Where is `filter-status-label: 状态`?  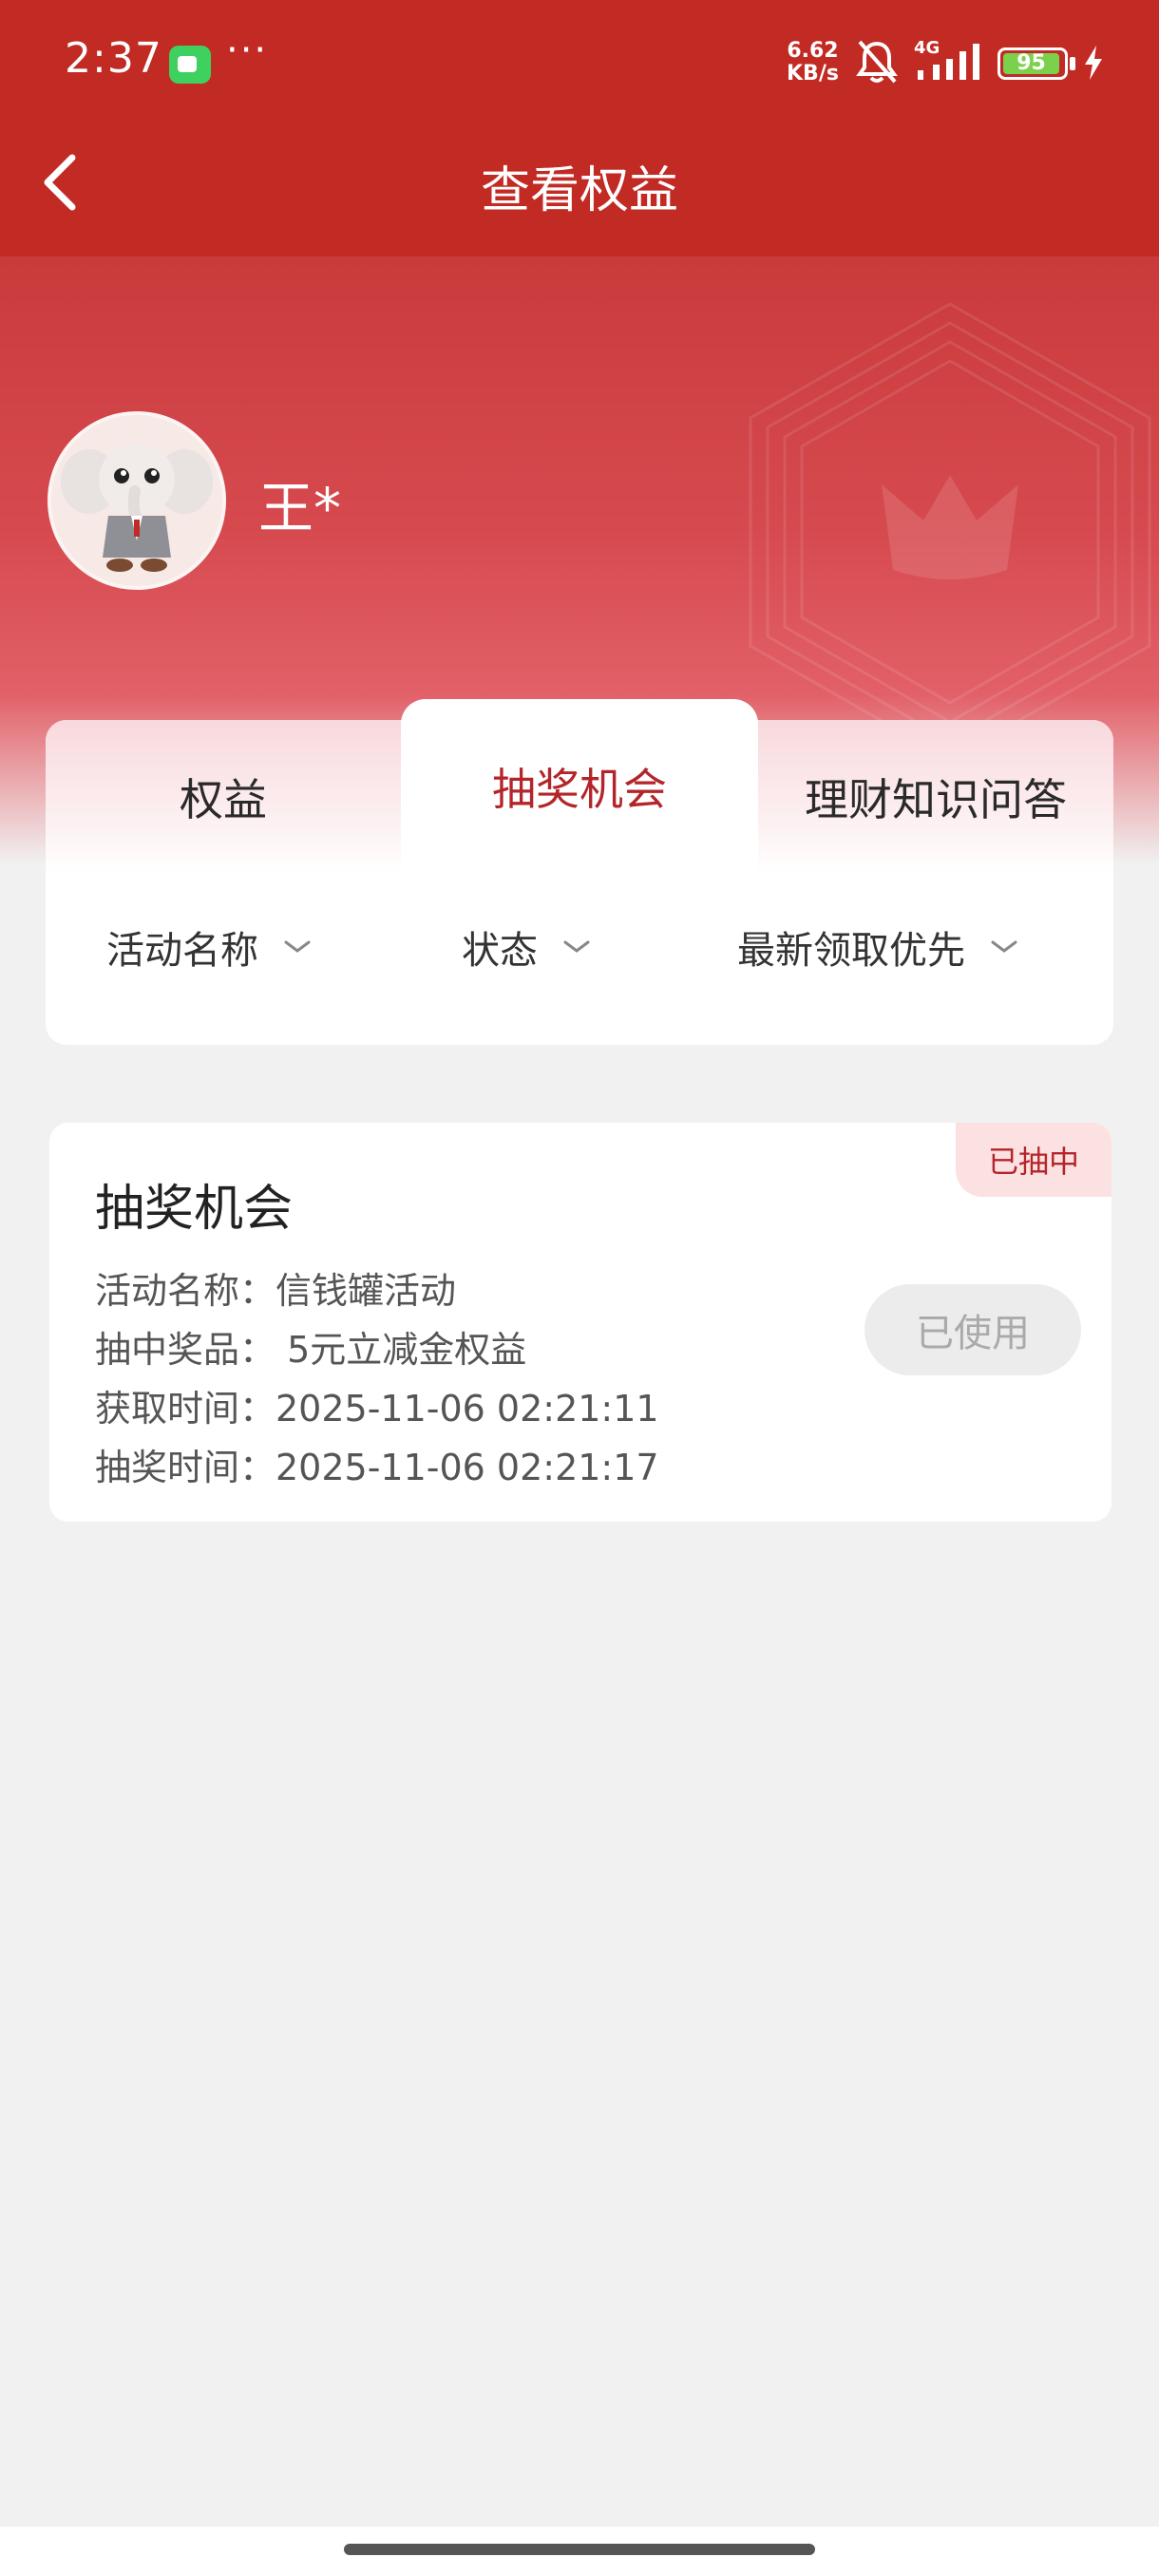
filter-status-label: 状态 is located at coordinates (500, 951).